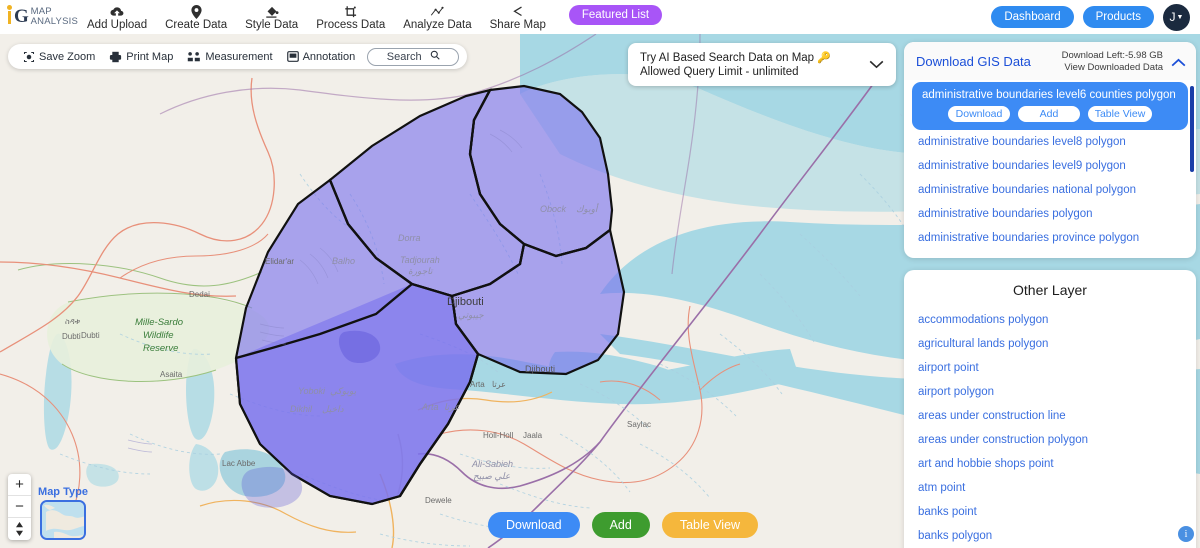 The height and width of the screenshot is (548, 1200). I want to click on layer-item: administrative boundaries level9 polygon, so click(1050, 166).